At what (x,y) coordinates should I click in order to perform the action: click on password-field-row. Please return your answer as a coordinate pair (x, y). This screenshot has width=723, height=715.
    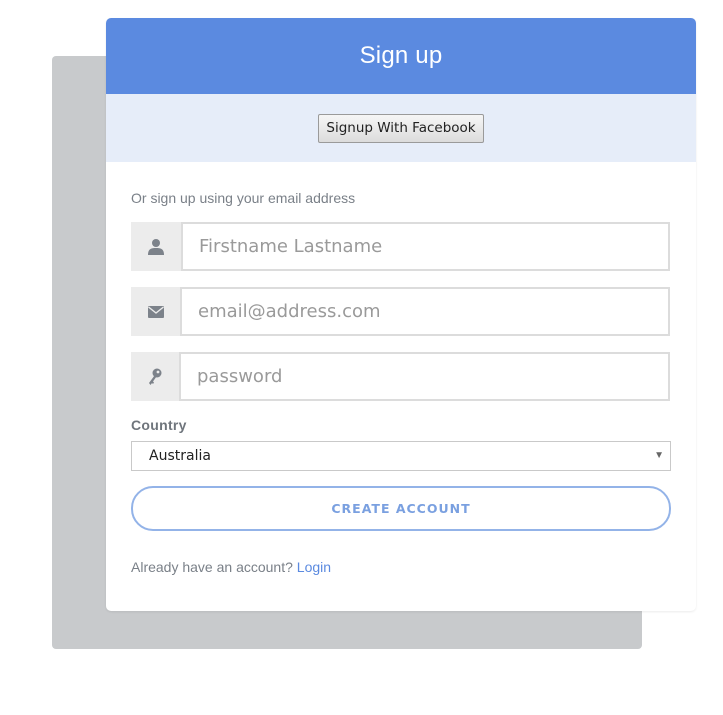
    Looking at the image, I should click on (400, 376).